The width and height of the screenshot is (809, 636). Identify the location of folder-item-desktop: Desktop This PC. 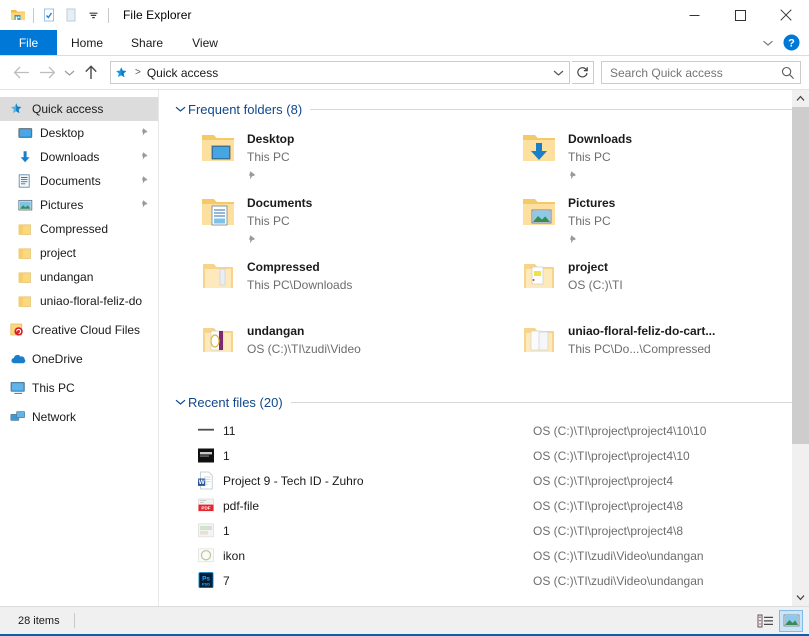
(327, 159).